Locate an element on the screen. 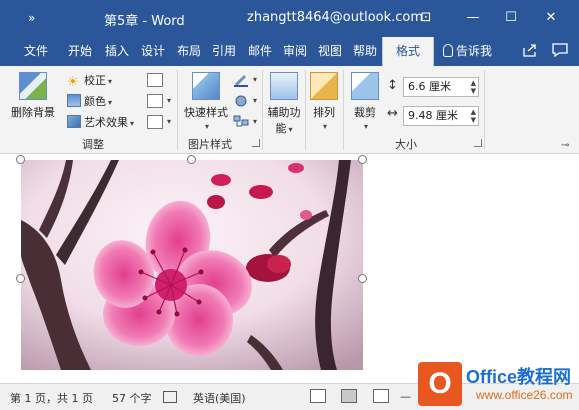  document-title: 第5章 - Word is located at coordinates (144, 21).